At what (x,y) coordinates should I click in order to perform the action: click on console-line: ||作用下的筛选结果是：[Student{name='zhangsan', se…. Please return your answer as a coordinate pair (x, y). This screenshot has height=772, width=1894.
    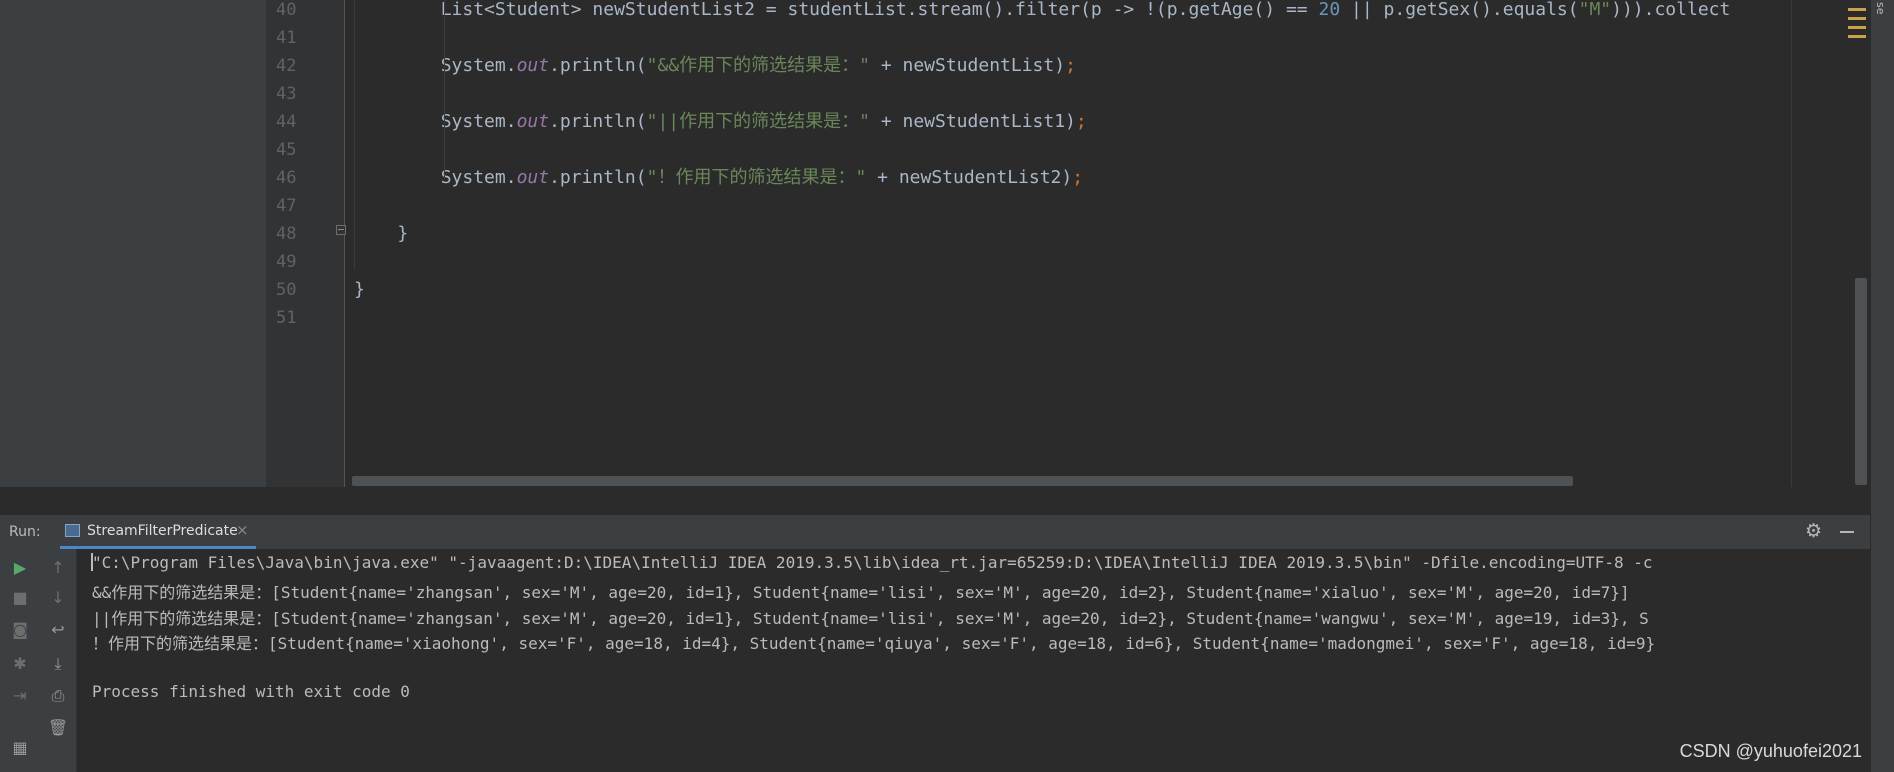
    Looking at the image, I should click on (870, 618).